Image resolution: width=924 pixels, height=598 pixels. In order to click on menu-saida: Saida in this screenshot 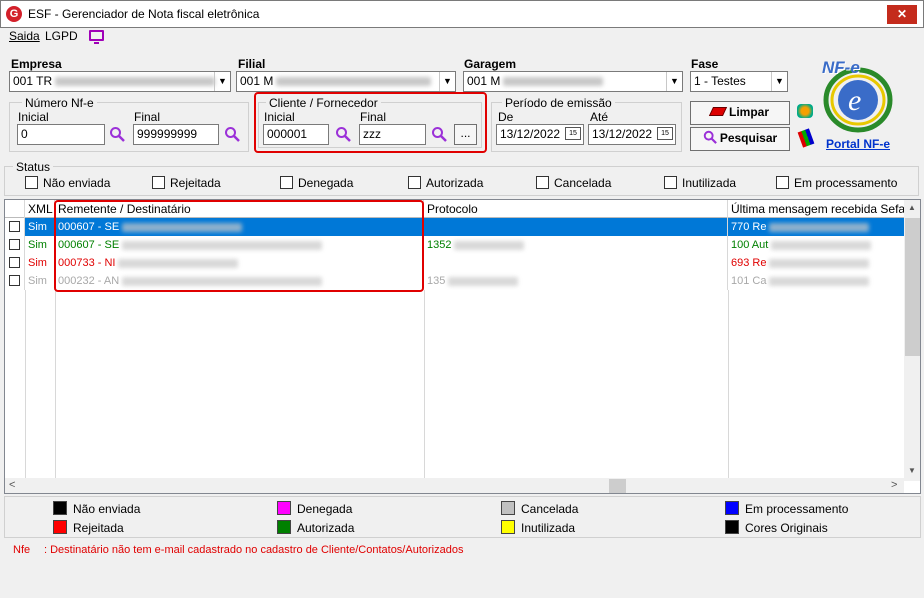, I will do `click(24, 36)`.